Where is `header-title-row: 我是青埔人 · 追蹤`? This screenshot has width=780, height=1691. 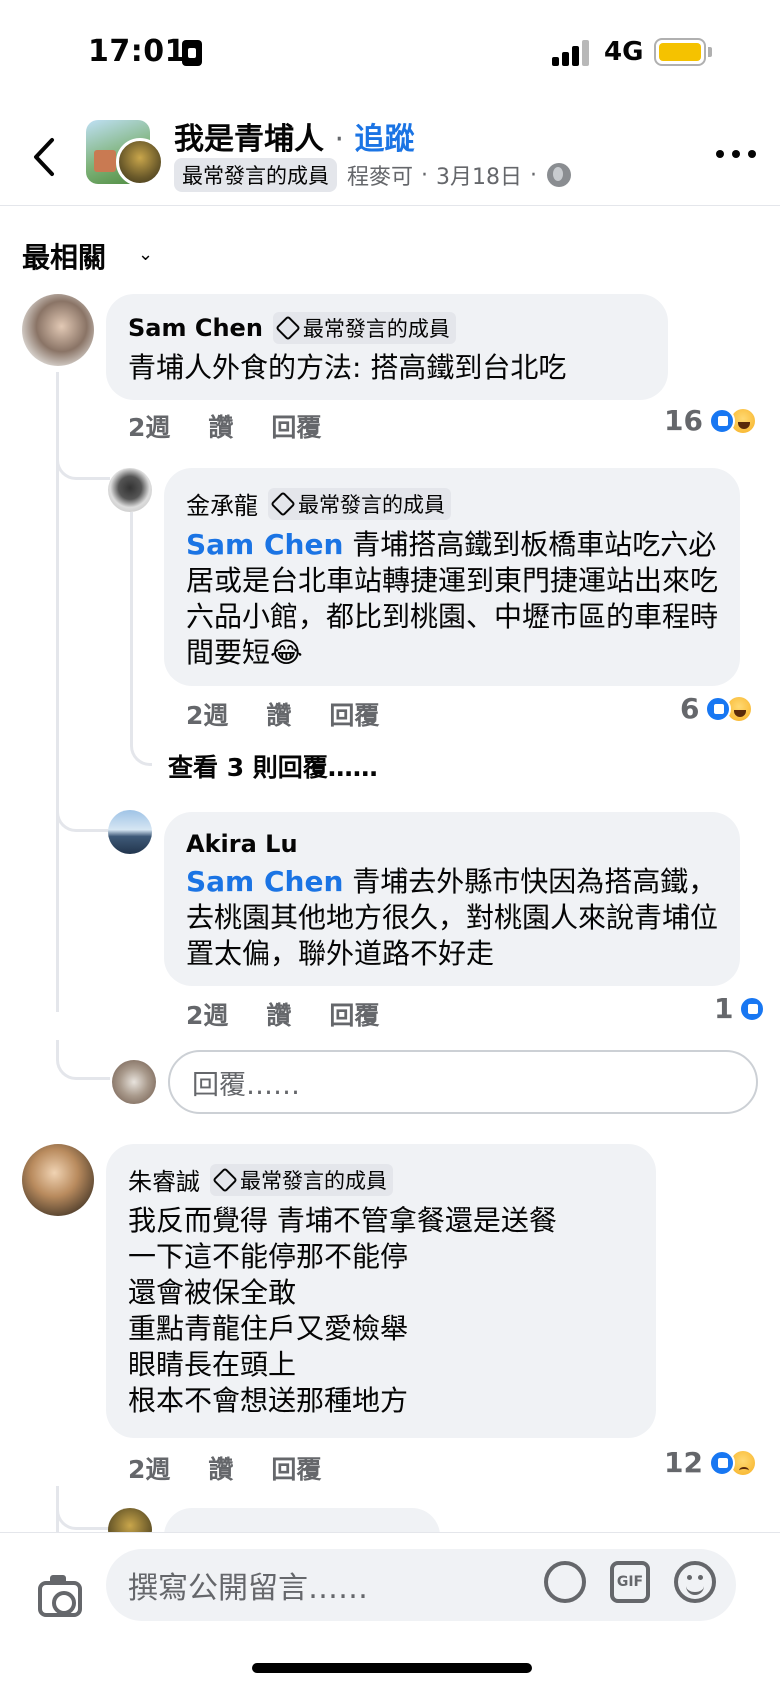 header-title-row: 我是青埔人 · 追蹤 is located at coordinates (294, 136).